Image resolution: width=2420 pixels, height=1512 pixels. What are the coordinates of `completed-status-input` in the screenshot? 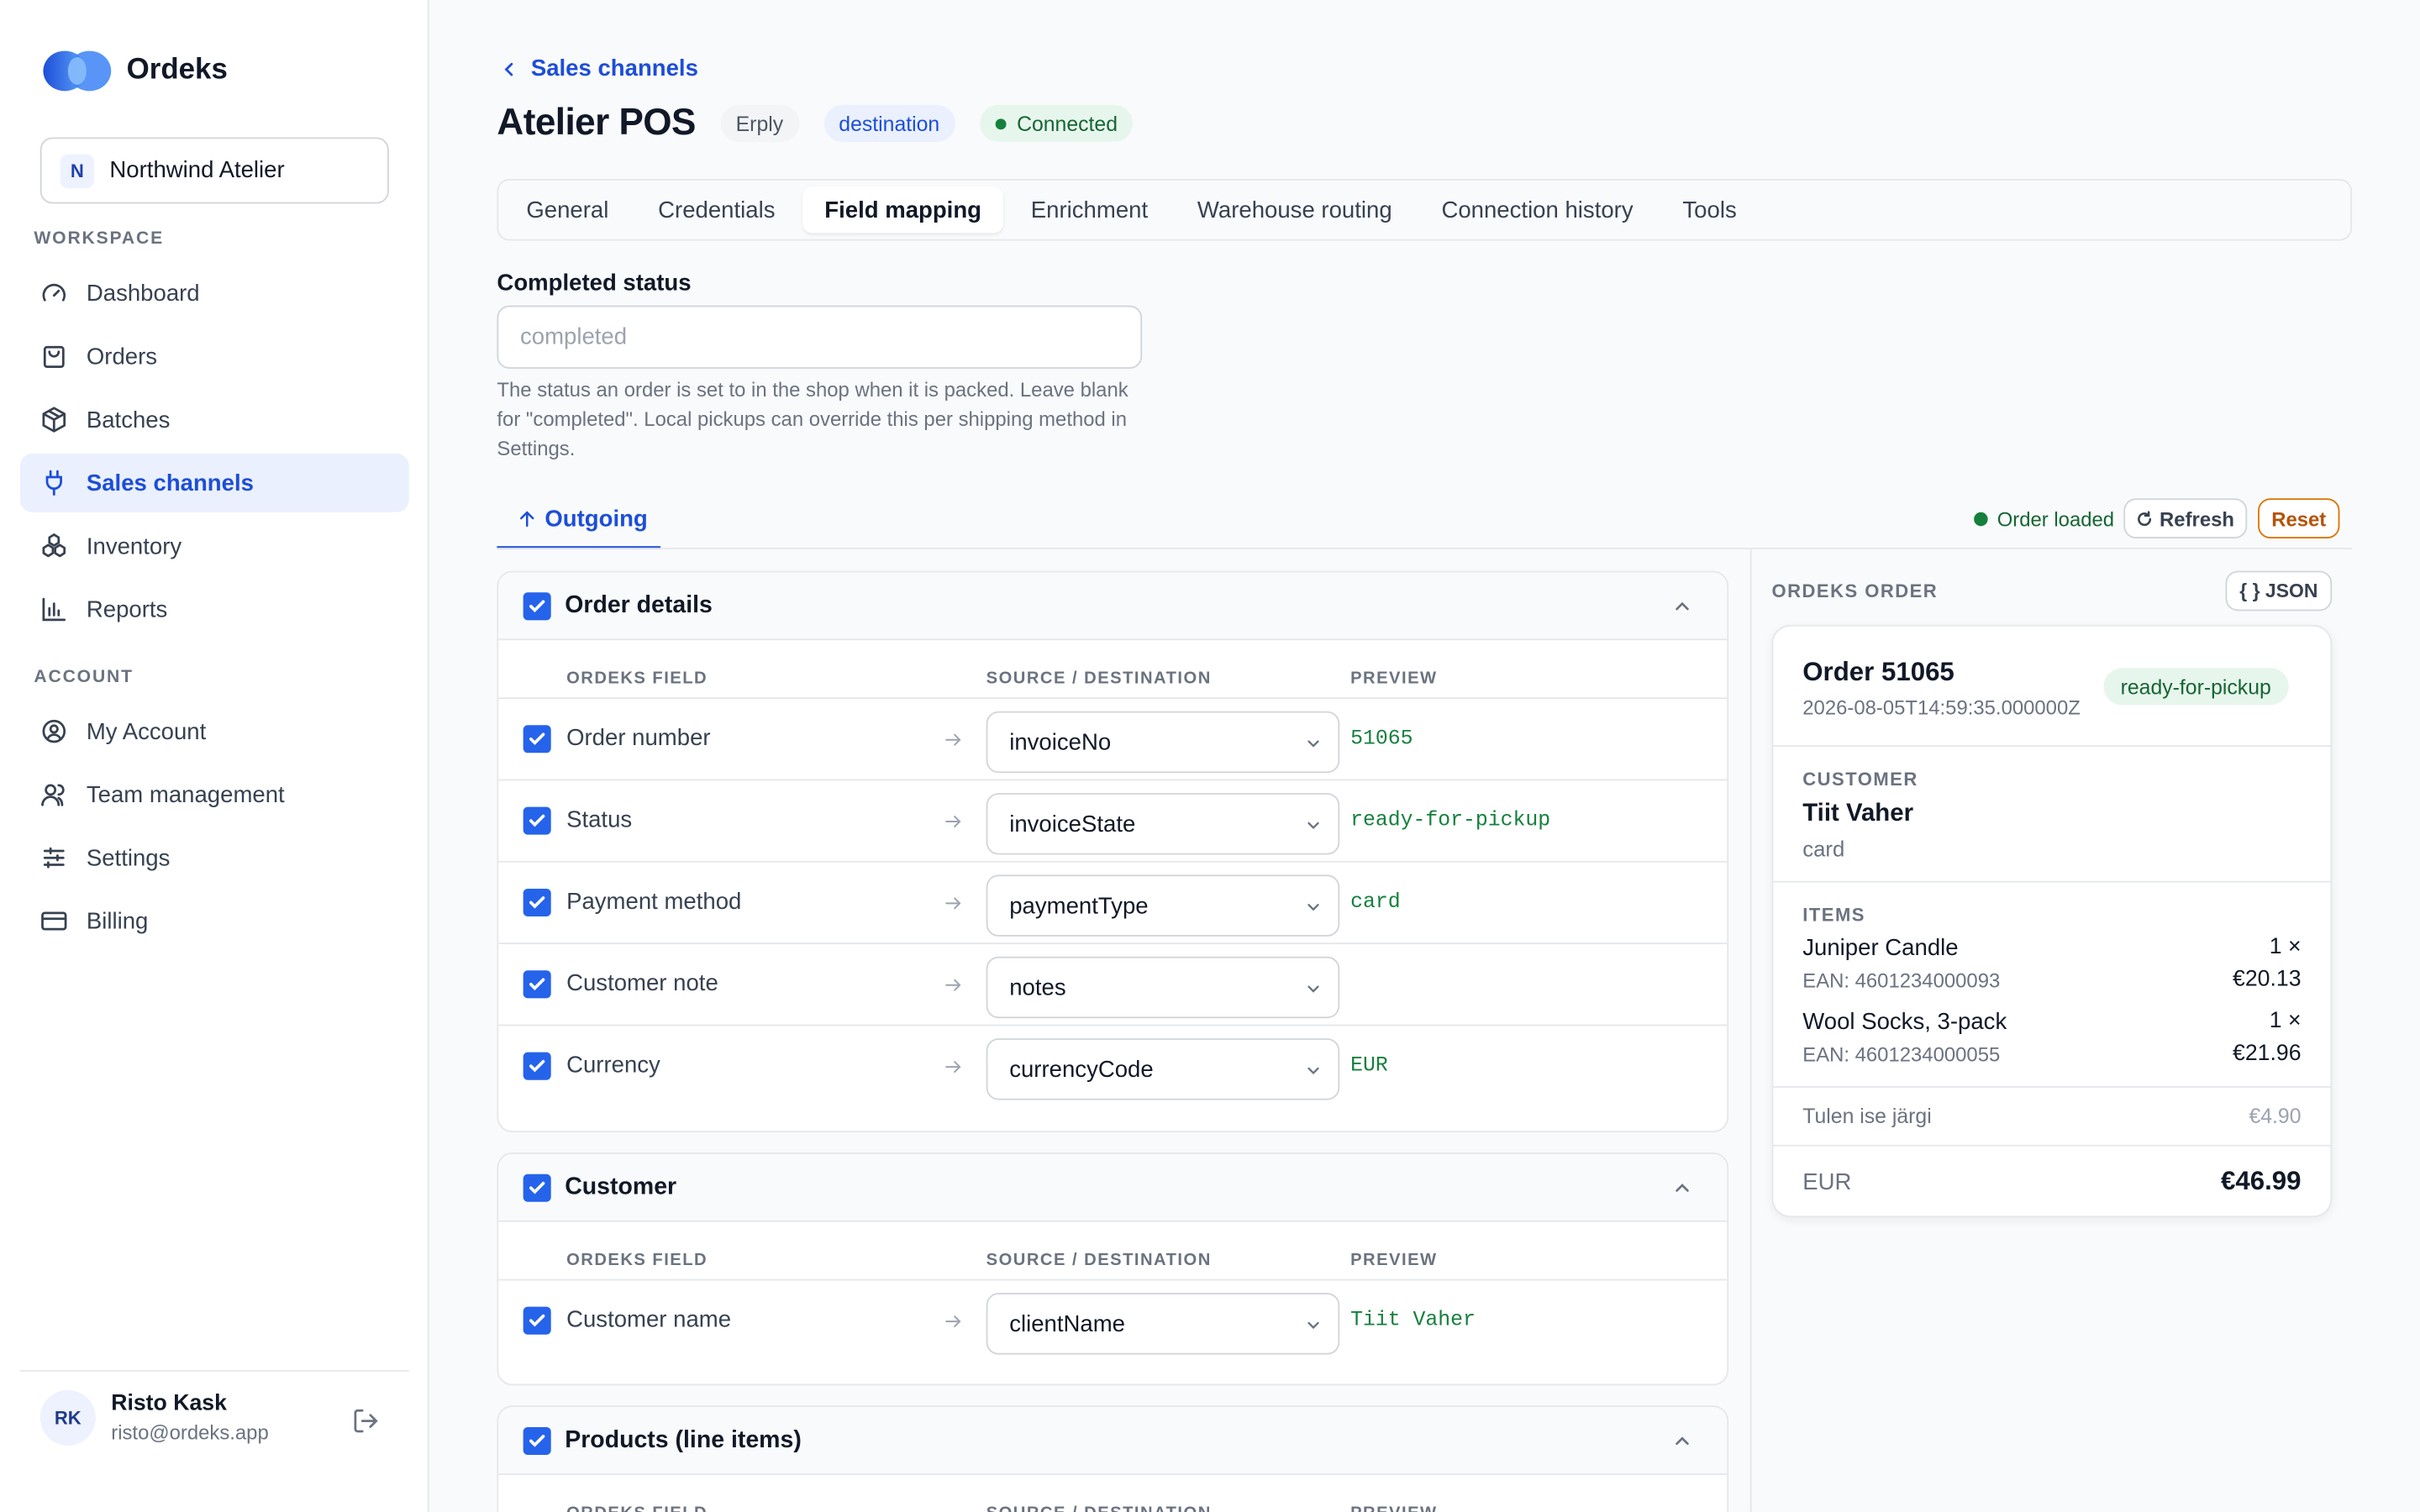 It's located at (820, 337).